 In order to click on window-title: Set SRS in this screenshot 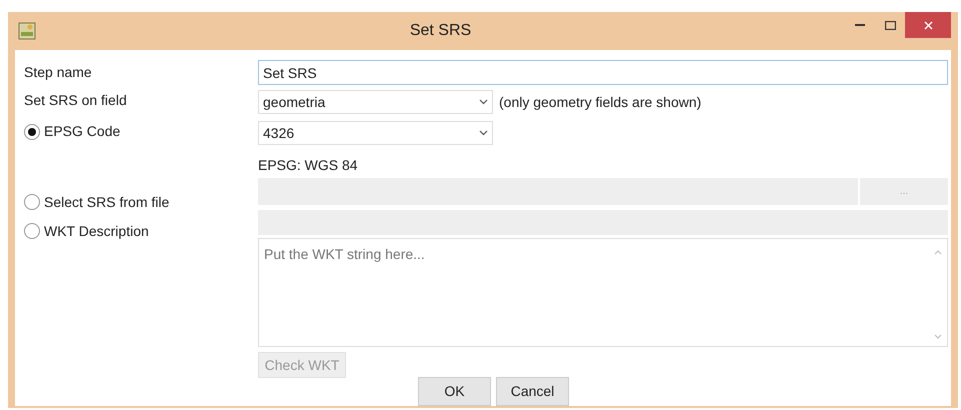, I will do `click(440, 31)`.